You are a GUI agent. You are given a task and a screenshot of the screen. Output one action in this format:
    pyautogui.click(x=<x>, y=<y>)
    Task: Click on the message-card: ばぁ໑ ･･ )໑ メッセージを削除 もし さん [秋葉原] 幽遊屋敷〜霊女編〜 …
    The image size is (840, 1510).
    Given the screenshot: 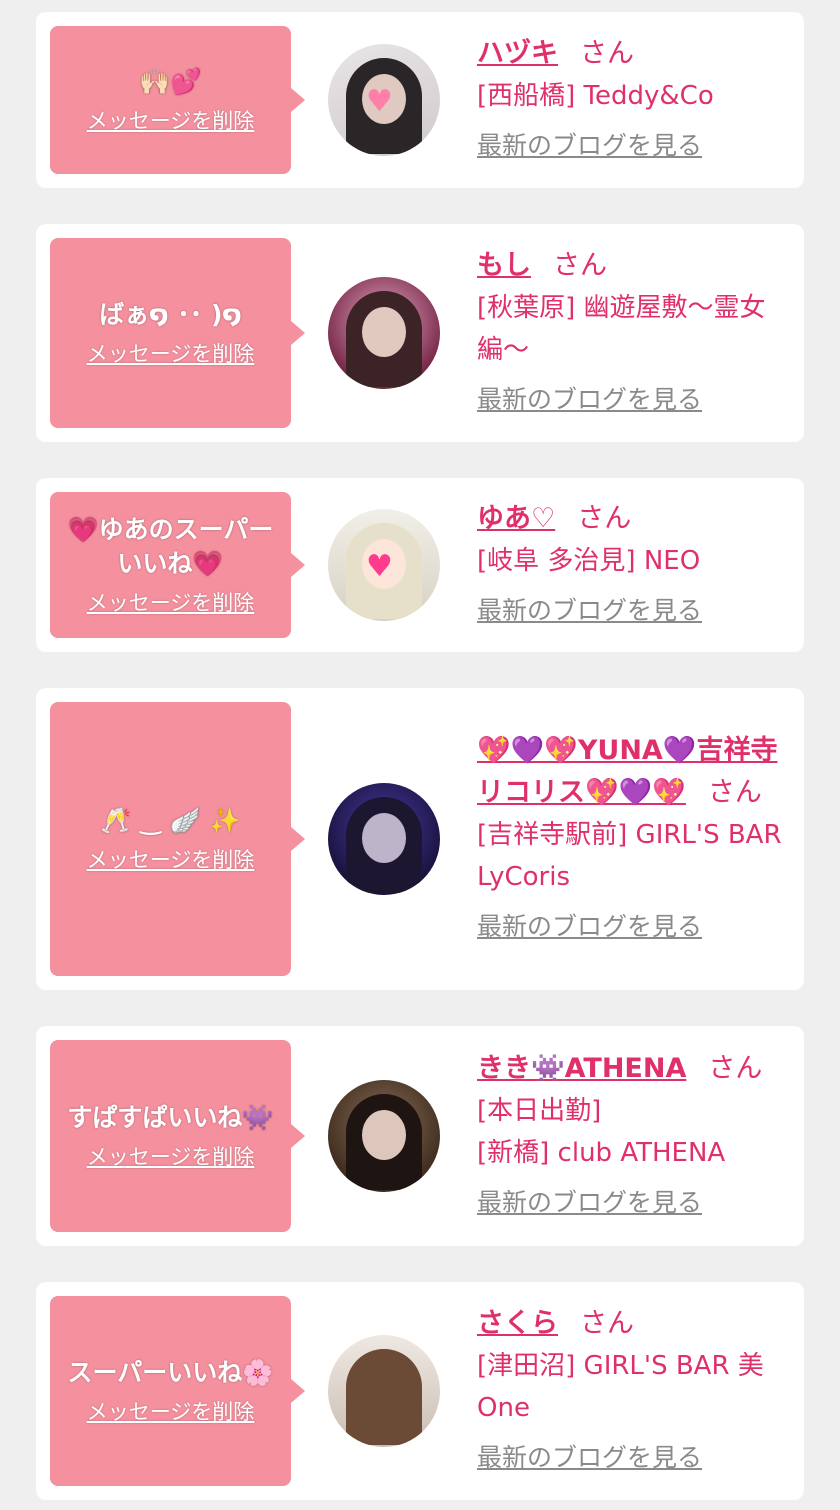 What is the action you would take?
    pyautogui.click(x=420, y=333)
    